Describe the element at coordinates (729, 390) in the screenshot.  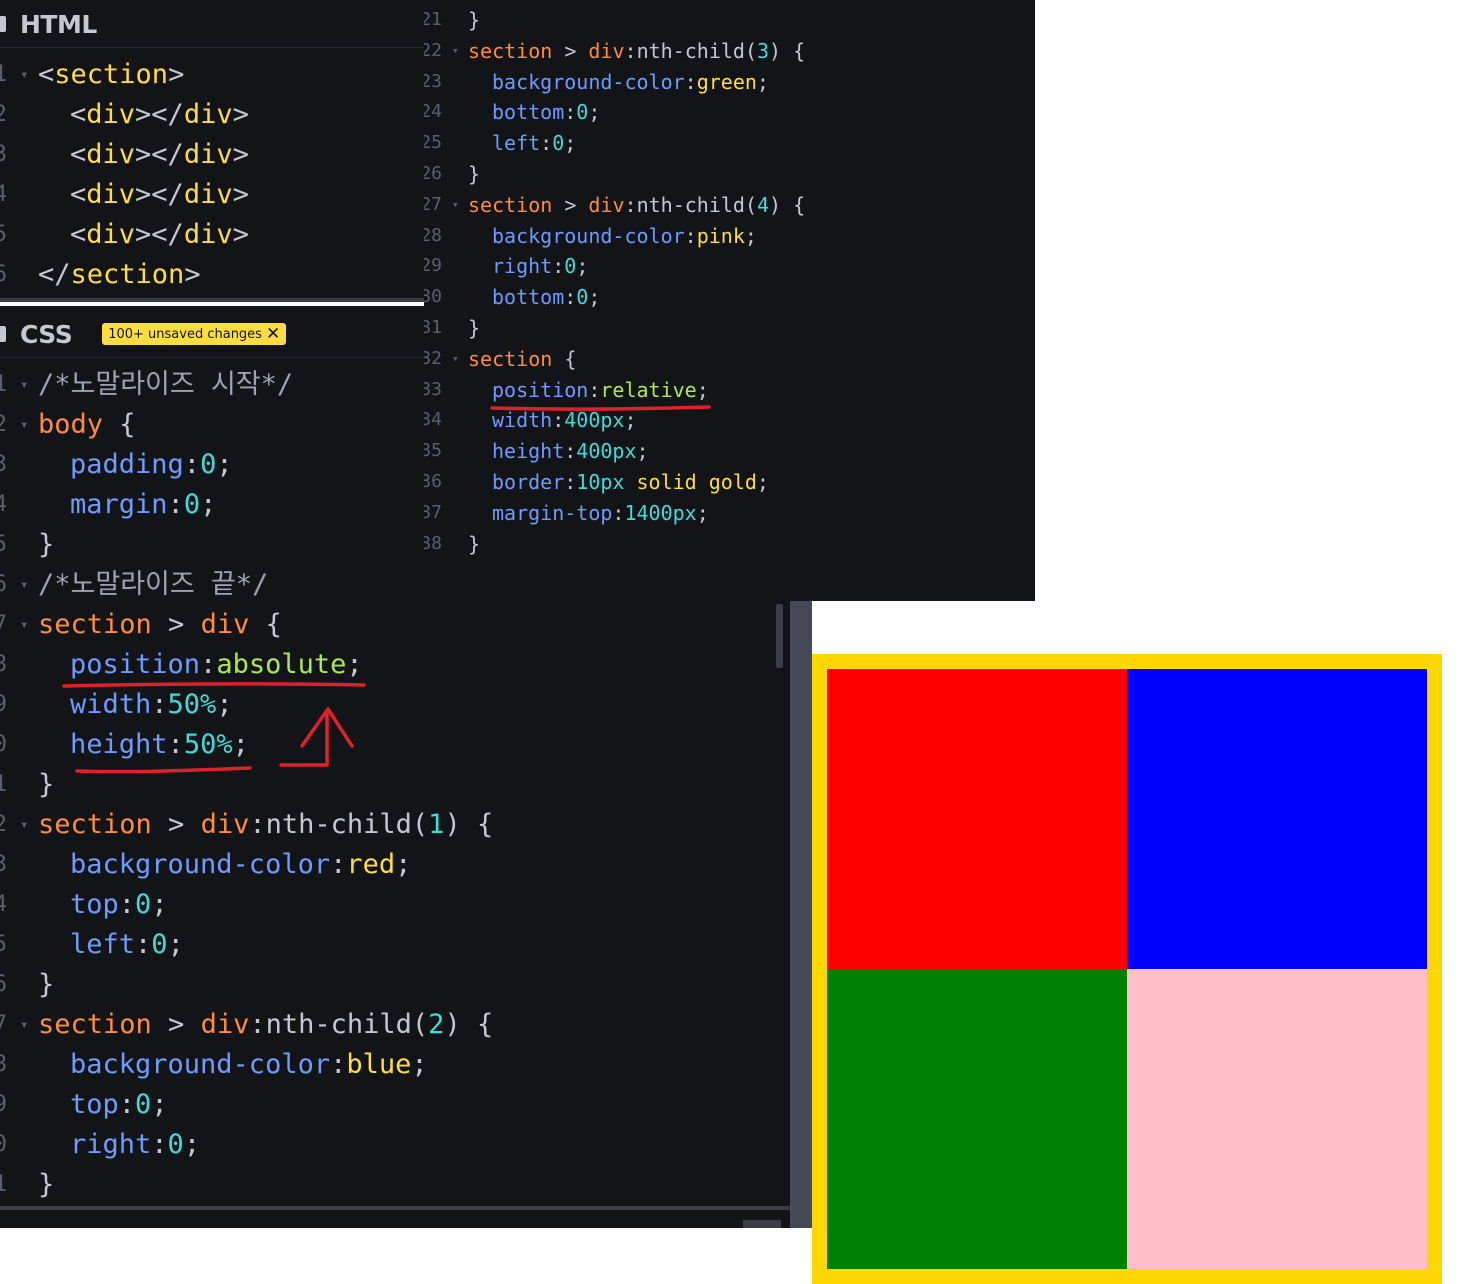
I see `code-line: 33 position:relative;` at that location.